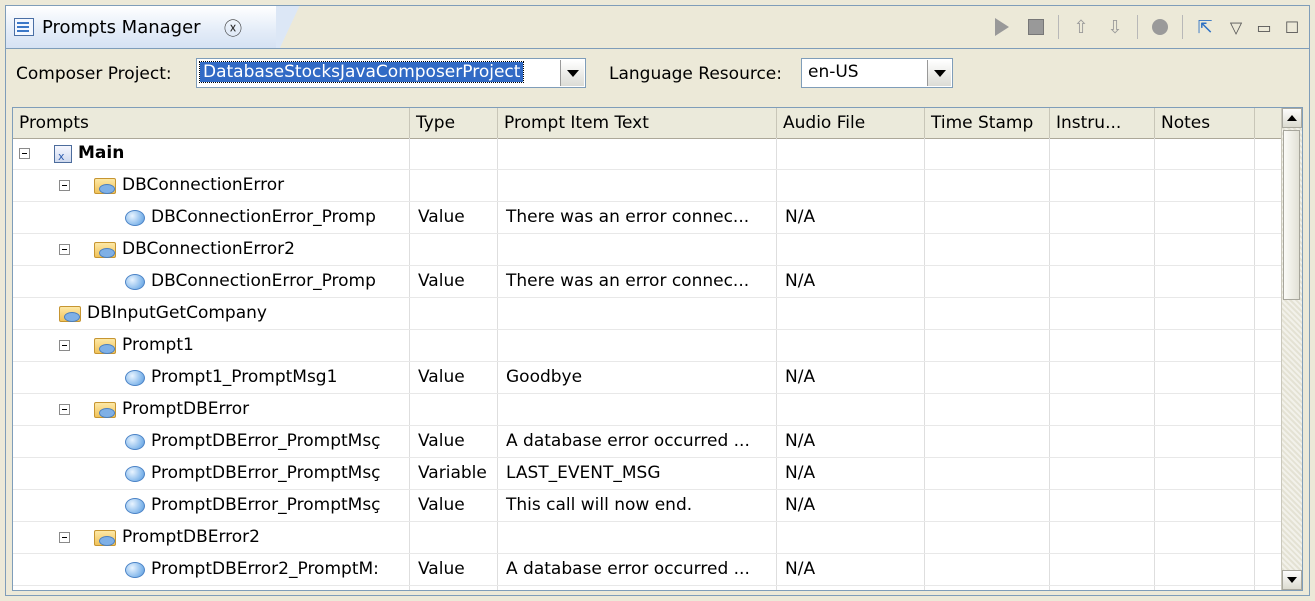 The height and width of the screenshot is (601, 1315). What do you see at coordinates (233, 28) in the screenshot?
I see `close-icon: ⓧ` at bounding box center [233, 28].